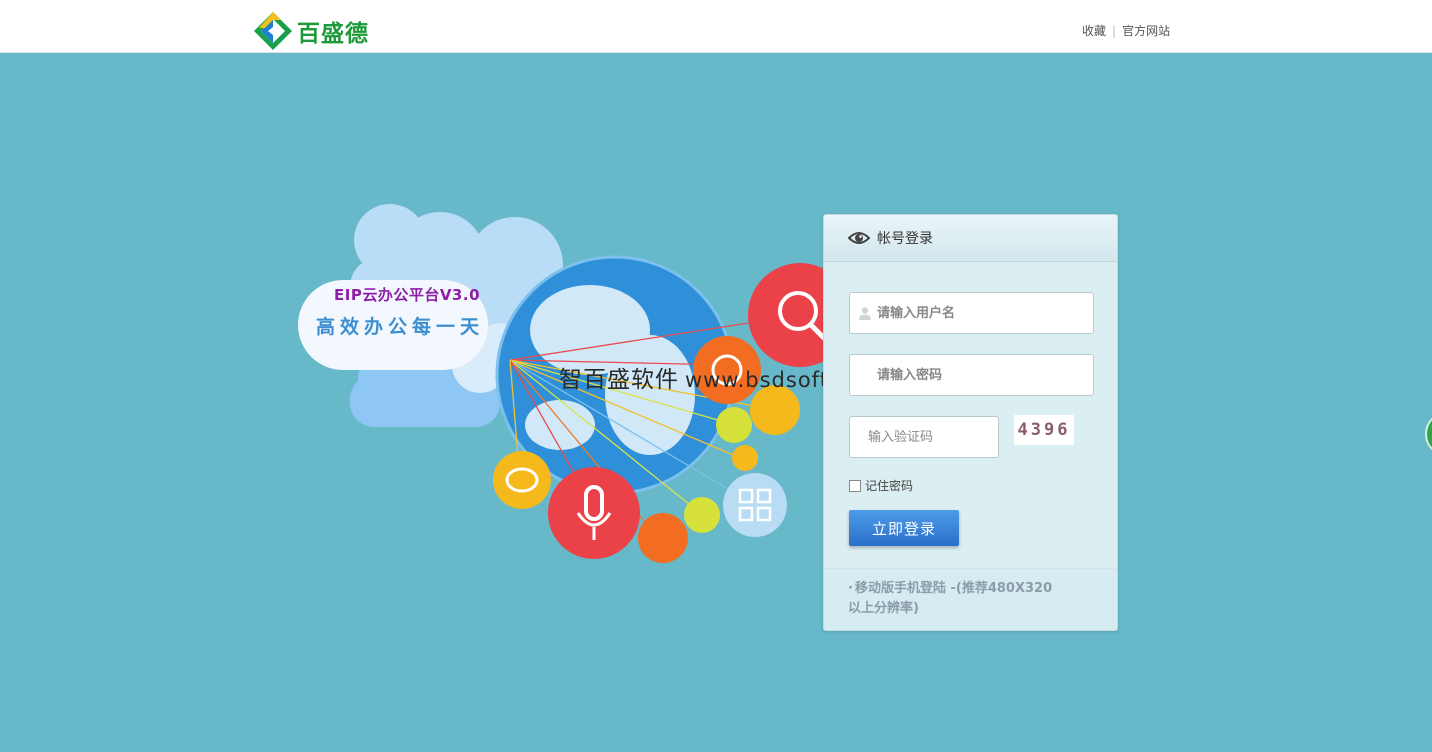 The height and width of the screenshot is (752, 1432). I want to click on remember-label: 记住密码, so click(889, 486).